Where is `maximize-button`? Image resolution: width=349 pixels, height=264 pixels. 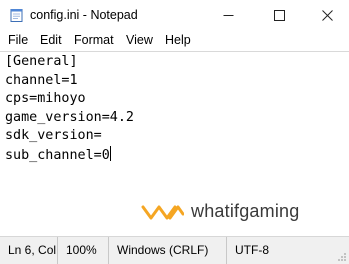
maximize-button is located at coordinates (279, 15).